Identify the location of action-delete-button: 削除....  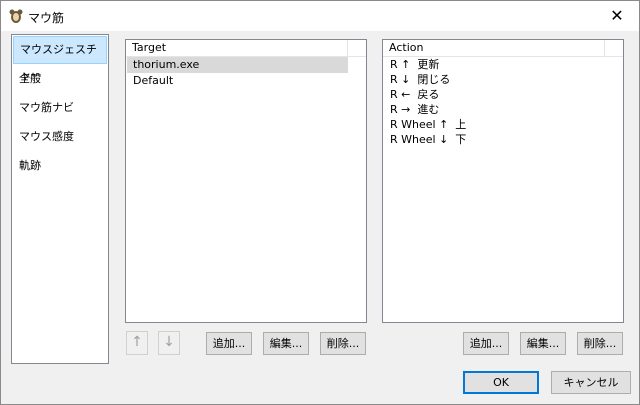
(600, 343).